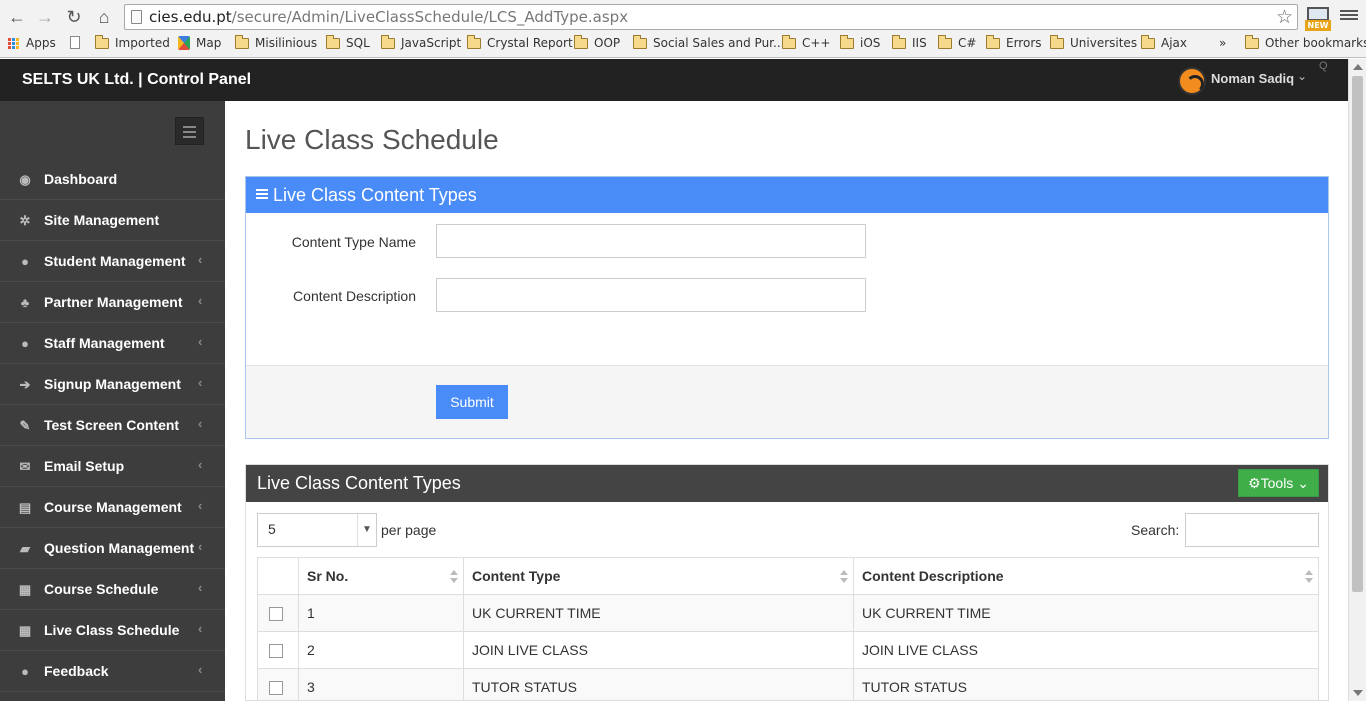 The width and height of the screenshot is (1366, 701). What do you see at coordinates (860, 42) in the screenshot?
I see `bookmark-ios: iOS` at bounding box center [860, 42].